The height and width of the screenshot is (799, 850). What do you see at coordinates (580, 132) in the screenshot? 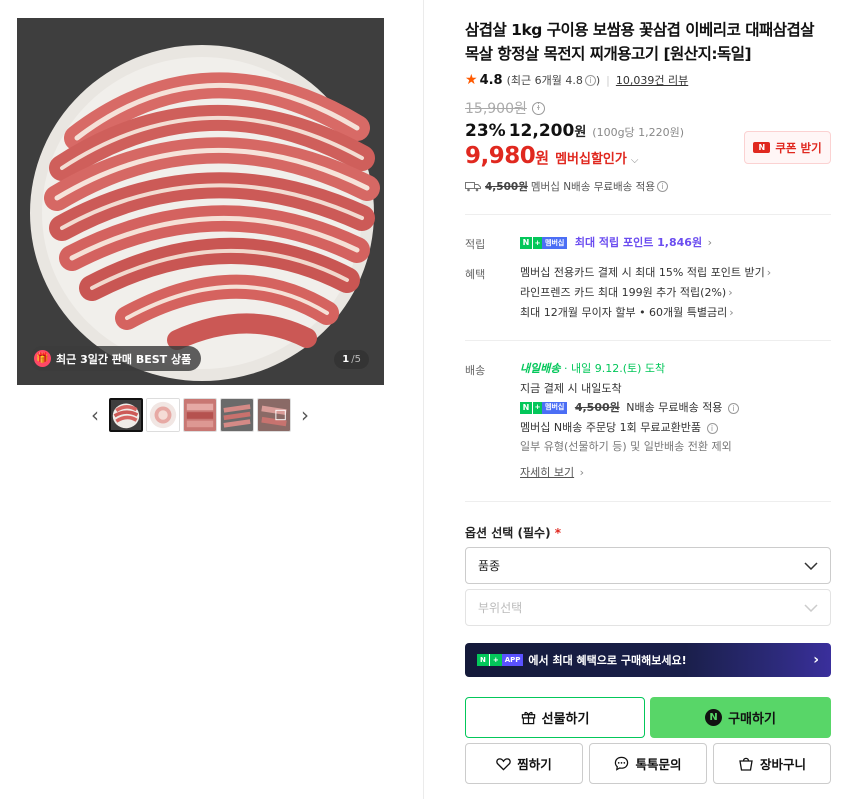
I see `sale-price-unit: 원` at bounding box center [580, 132].